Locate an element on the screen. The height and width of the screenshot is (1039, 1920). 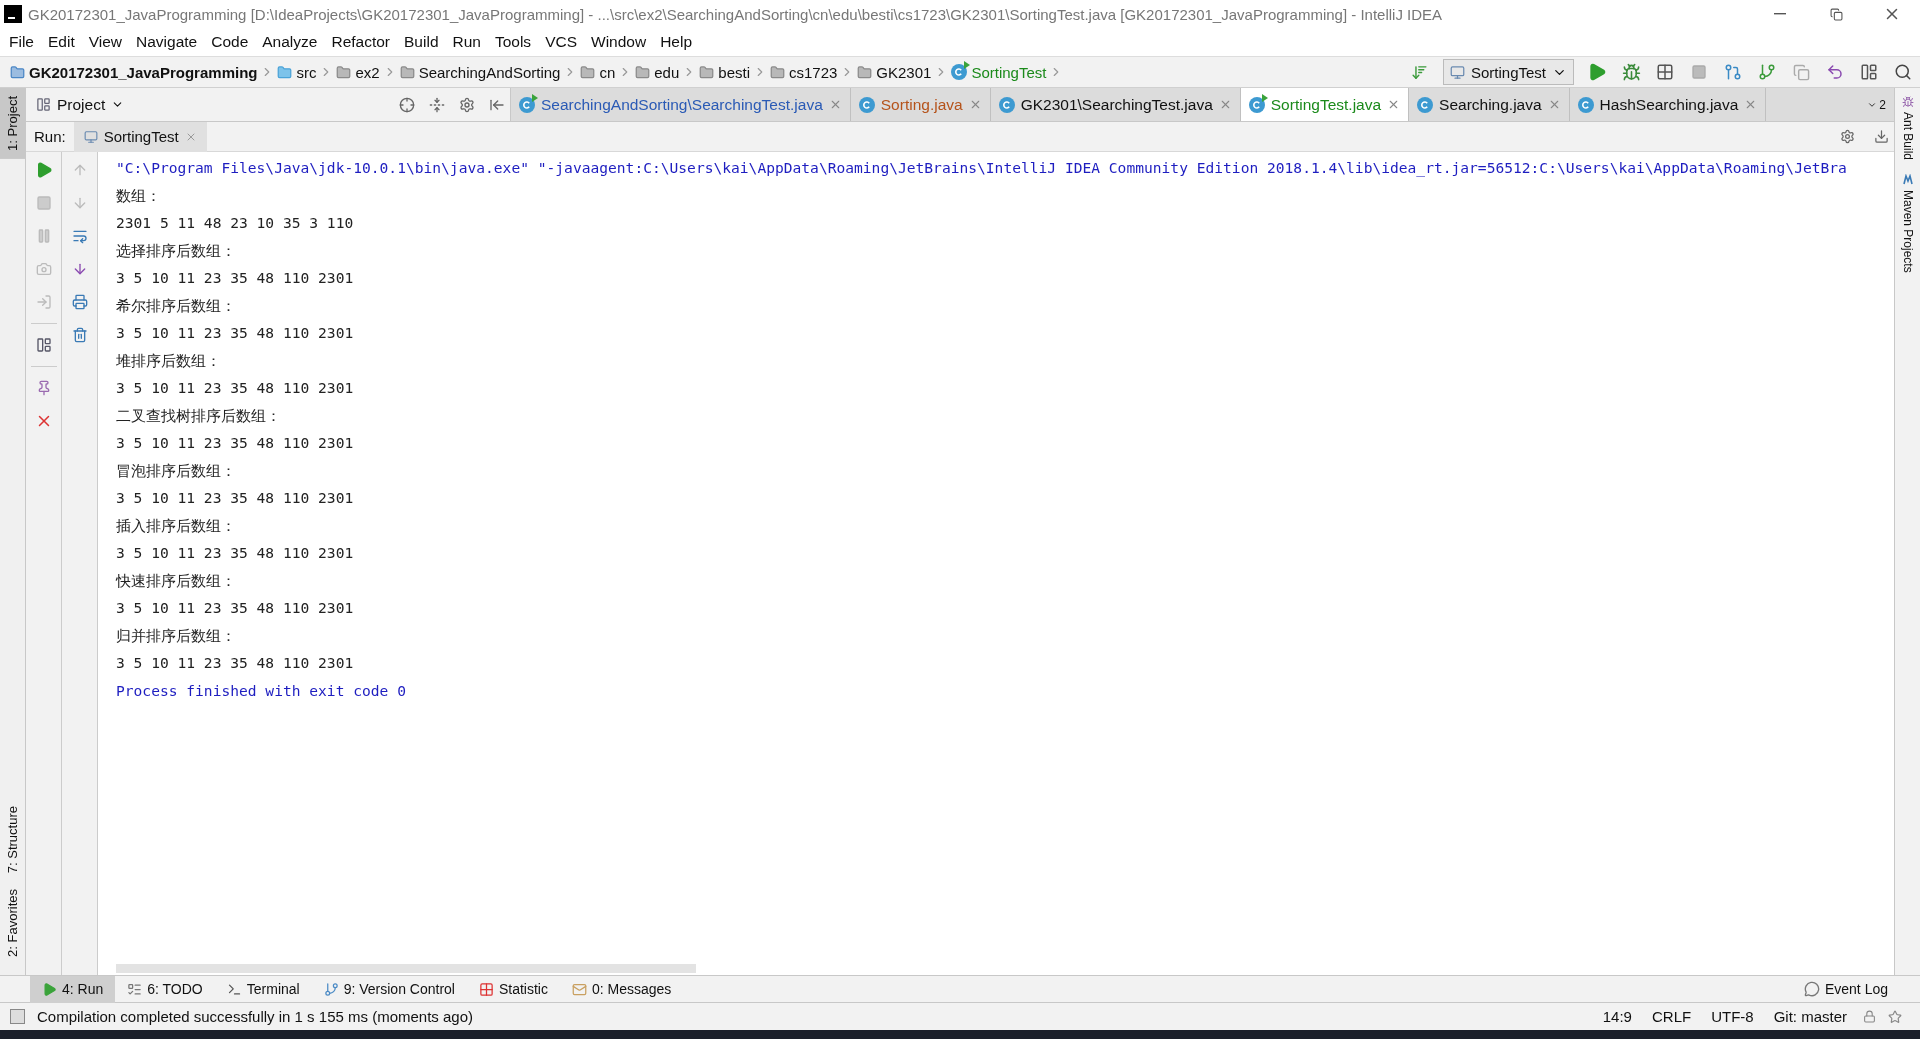
vcs-branch-selector: Git: master is located at coordinates (1810, 1016).